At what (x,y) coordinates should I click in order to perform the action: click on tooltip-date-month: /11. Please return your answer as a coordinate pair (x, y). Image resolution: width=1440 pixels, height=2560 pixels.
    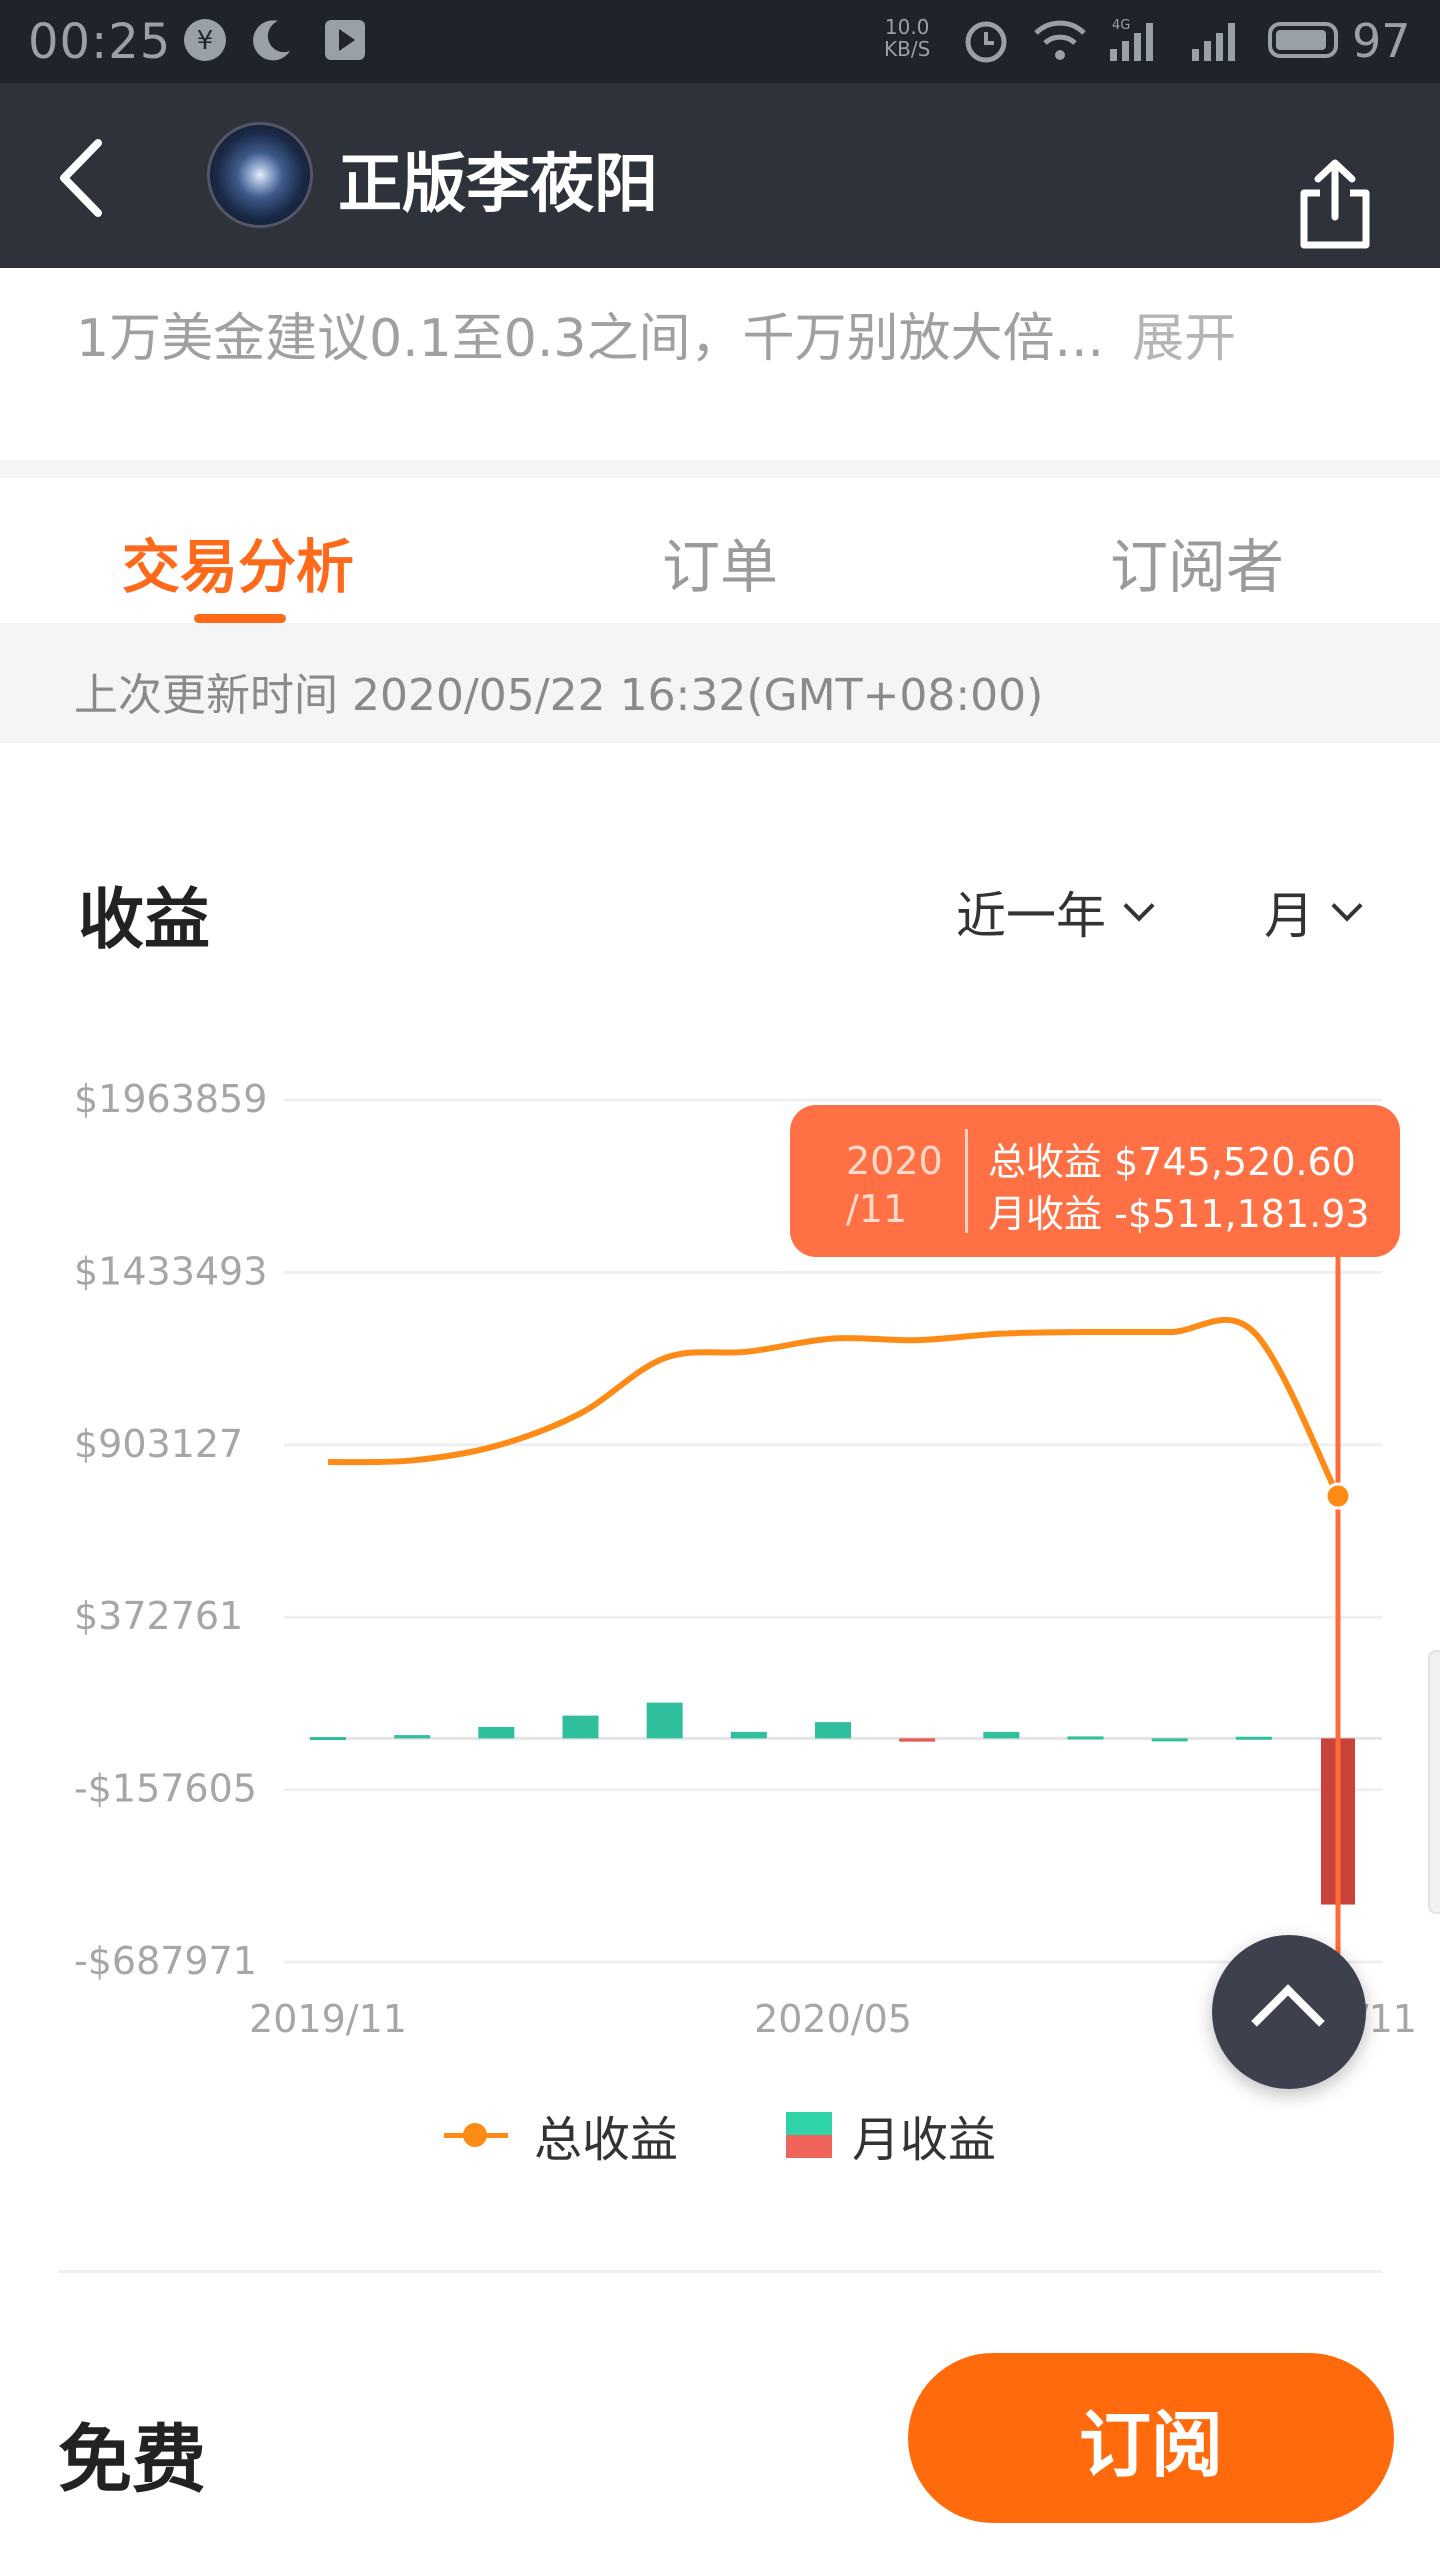
    Looking at the image, I should click on (877, 1209).